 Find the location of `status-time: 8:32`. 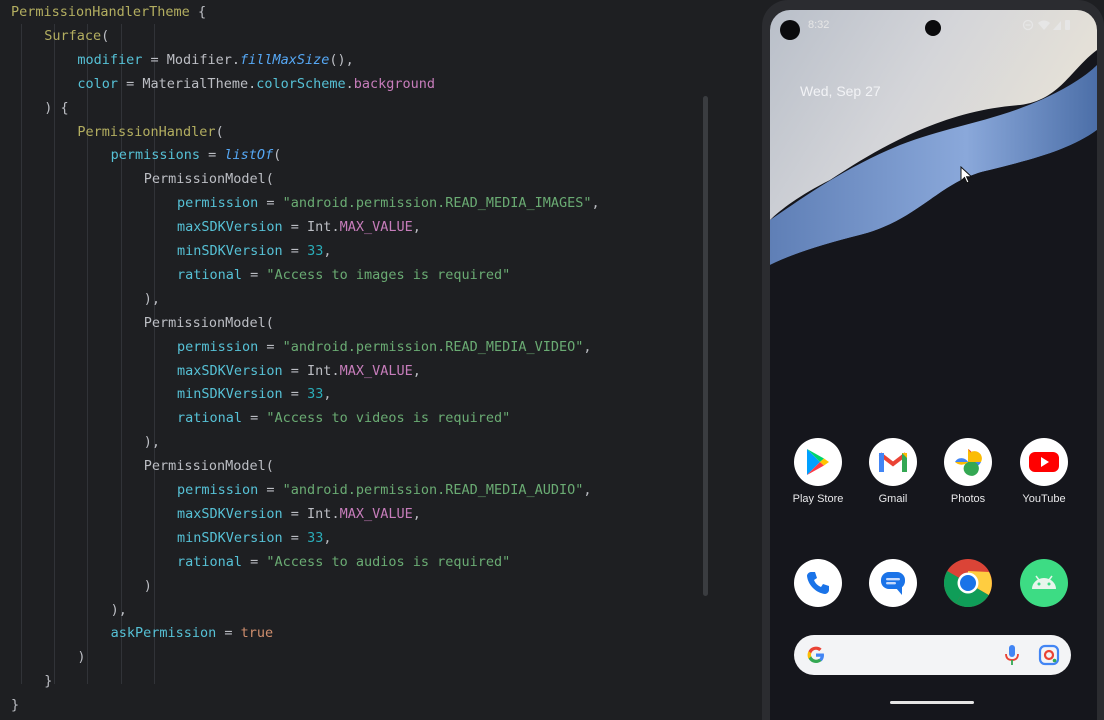

status-time: 8:32 is located at coordinates (819, 25).